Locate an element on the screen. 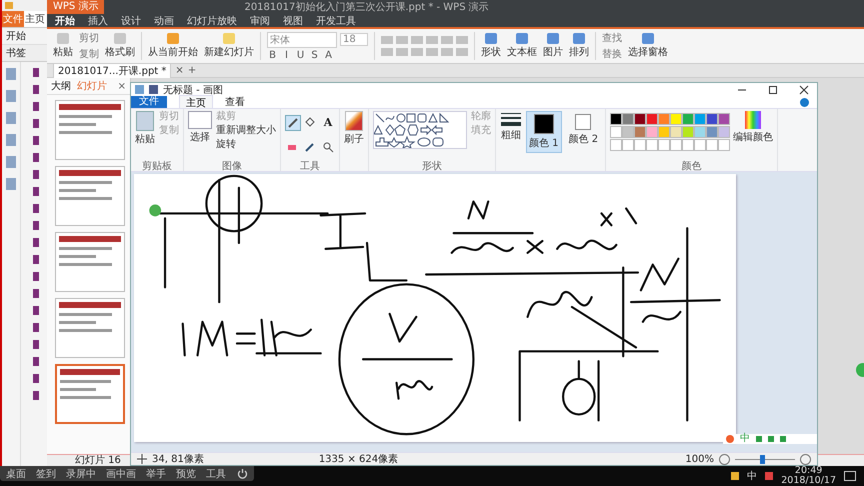  menu-tab: 视图 is located at coordinates (293, 21).